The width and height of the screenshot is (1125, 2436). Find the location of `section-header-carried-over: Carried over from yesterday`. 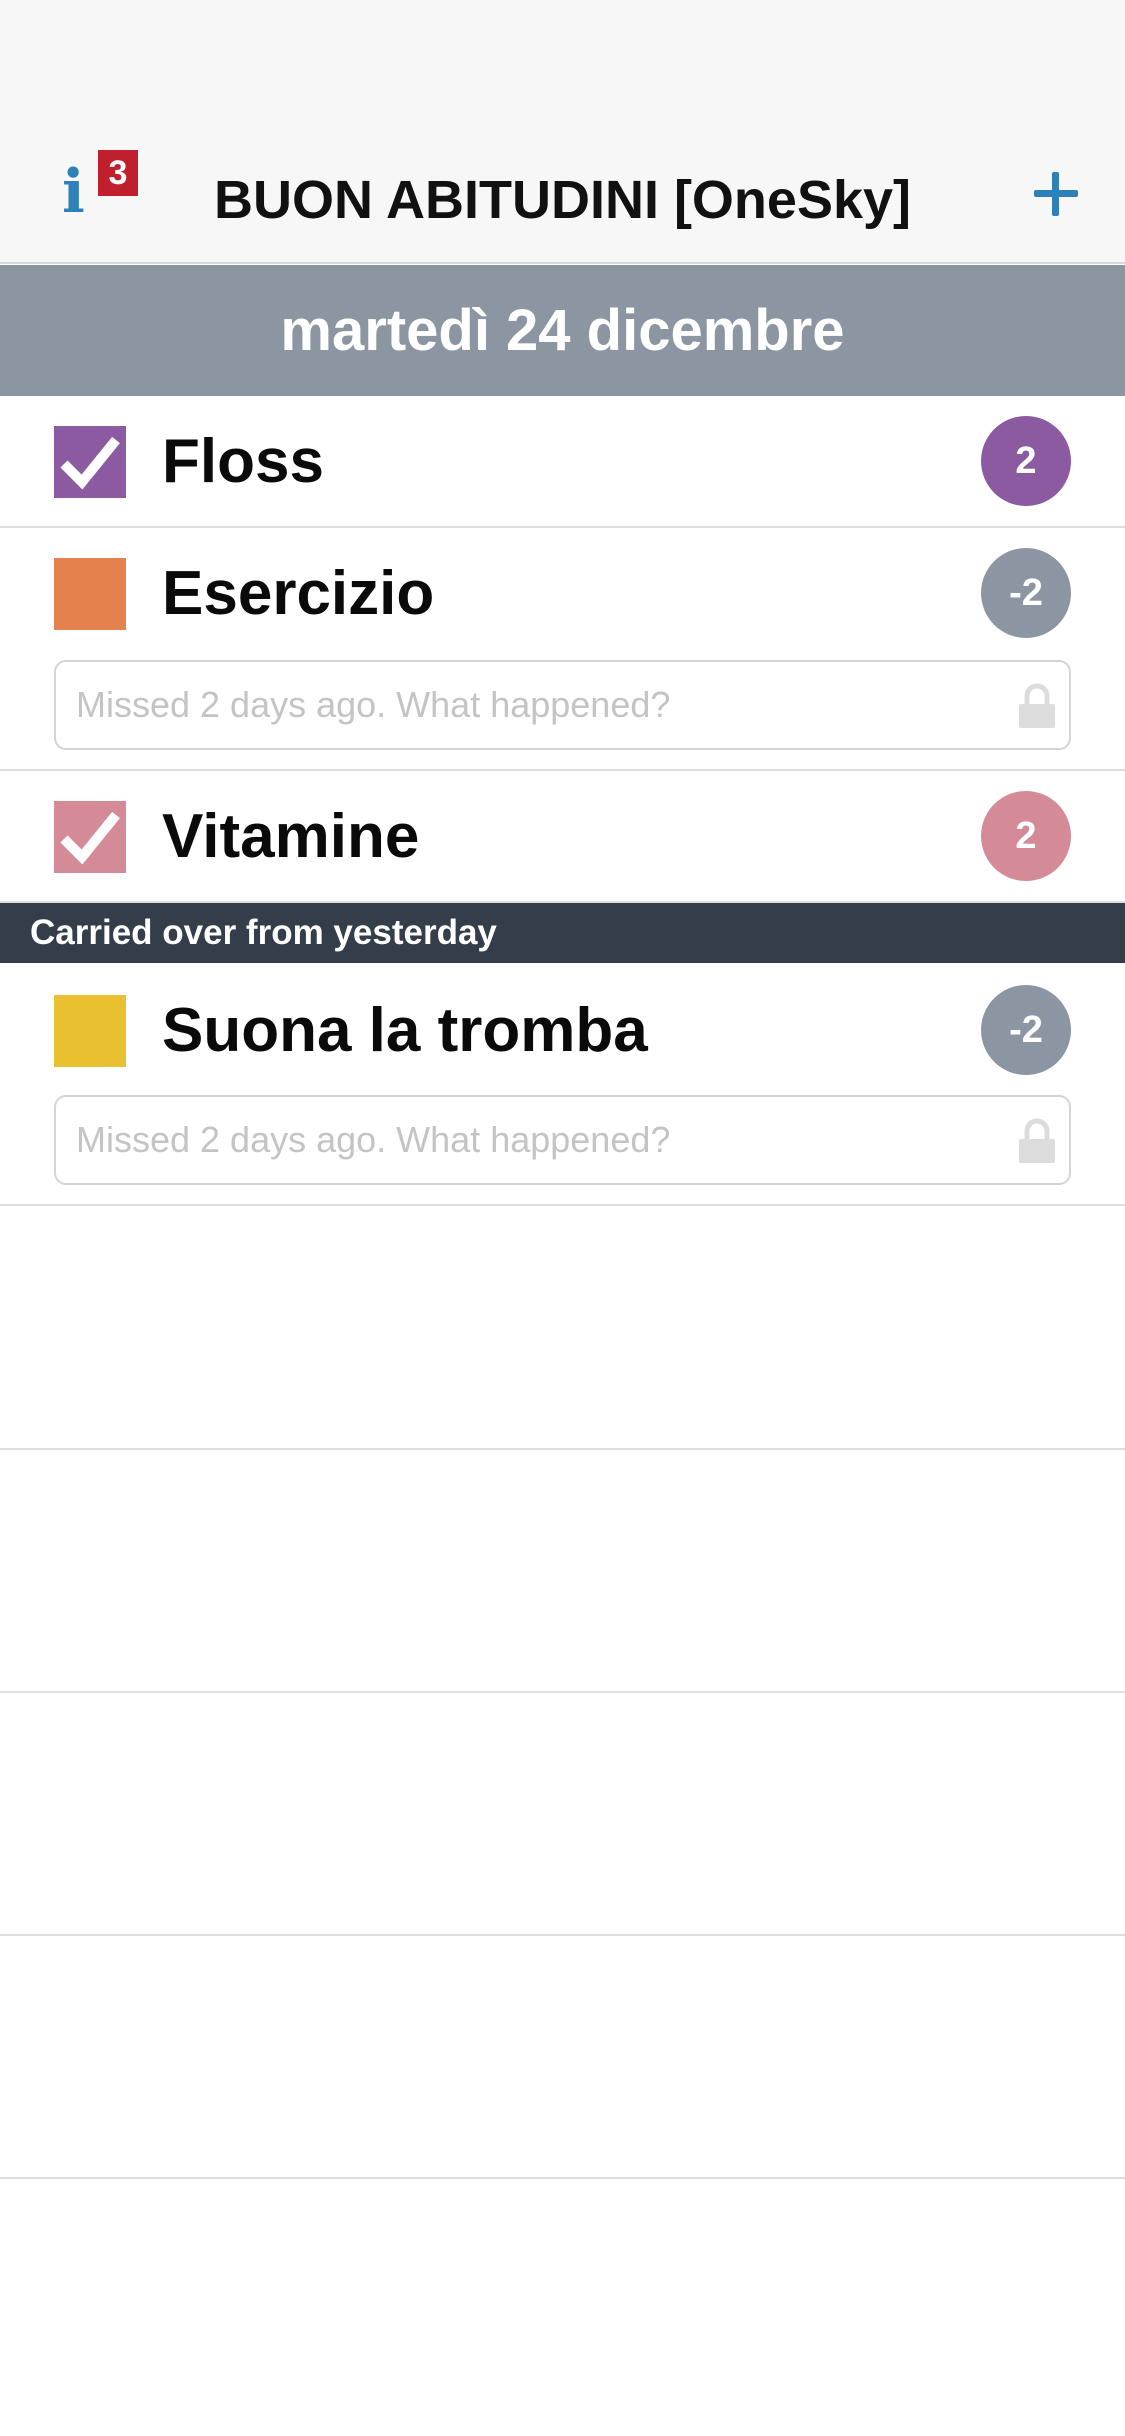

section-header-carried-over: Carried over from yesterday is located at coordinates (562, 933).